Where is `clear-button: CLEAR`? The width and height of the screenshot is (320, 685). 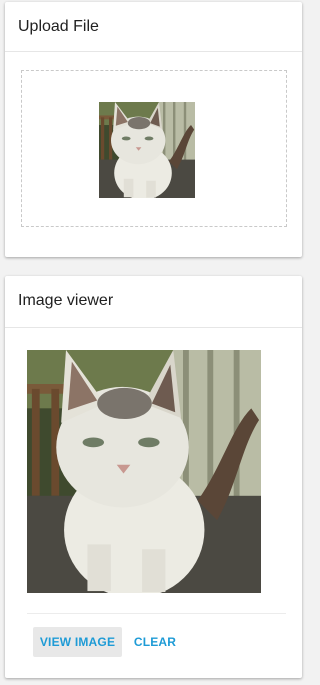 clear-button: CLEAR is located at coordinates (155, 642).